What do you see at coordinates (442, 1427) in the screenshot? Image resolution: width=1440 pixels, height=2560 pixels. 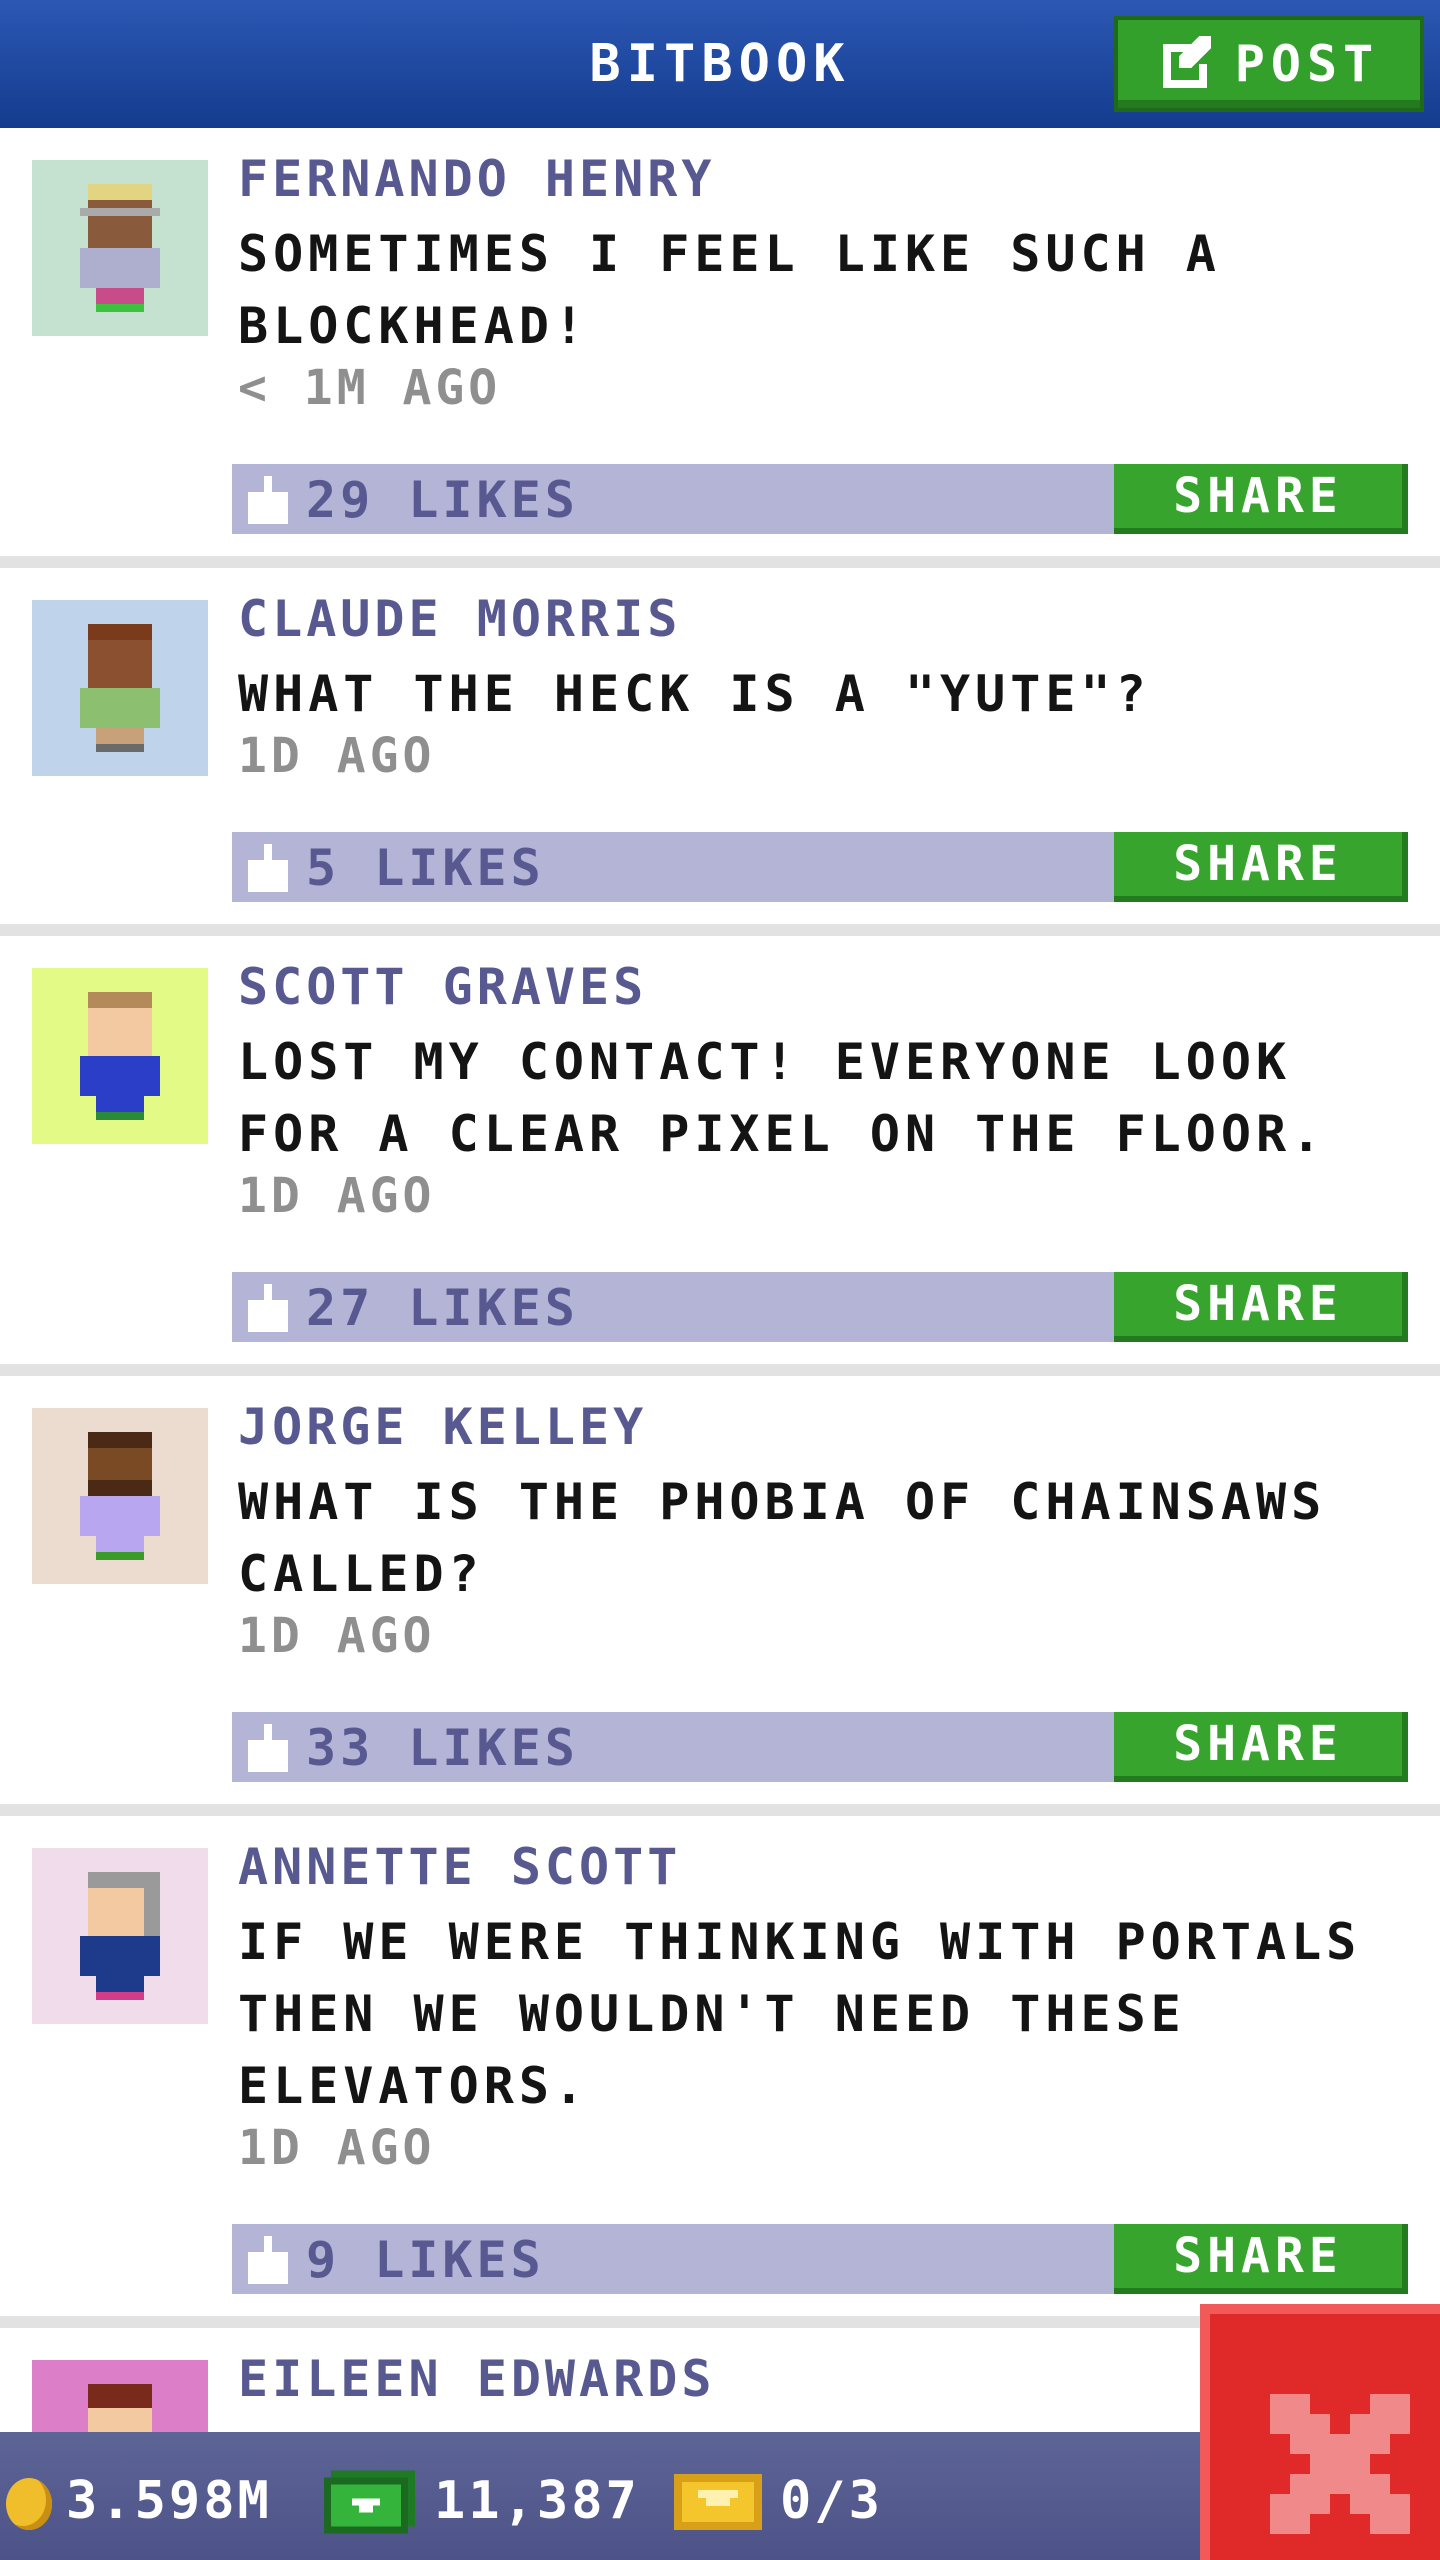 I see `poster-name: JORGE KELLEY` at bounding box center [442, 1427].